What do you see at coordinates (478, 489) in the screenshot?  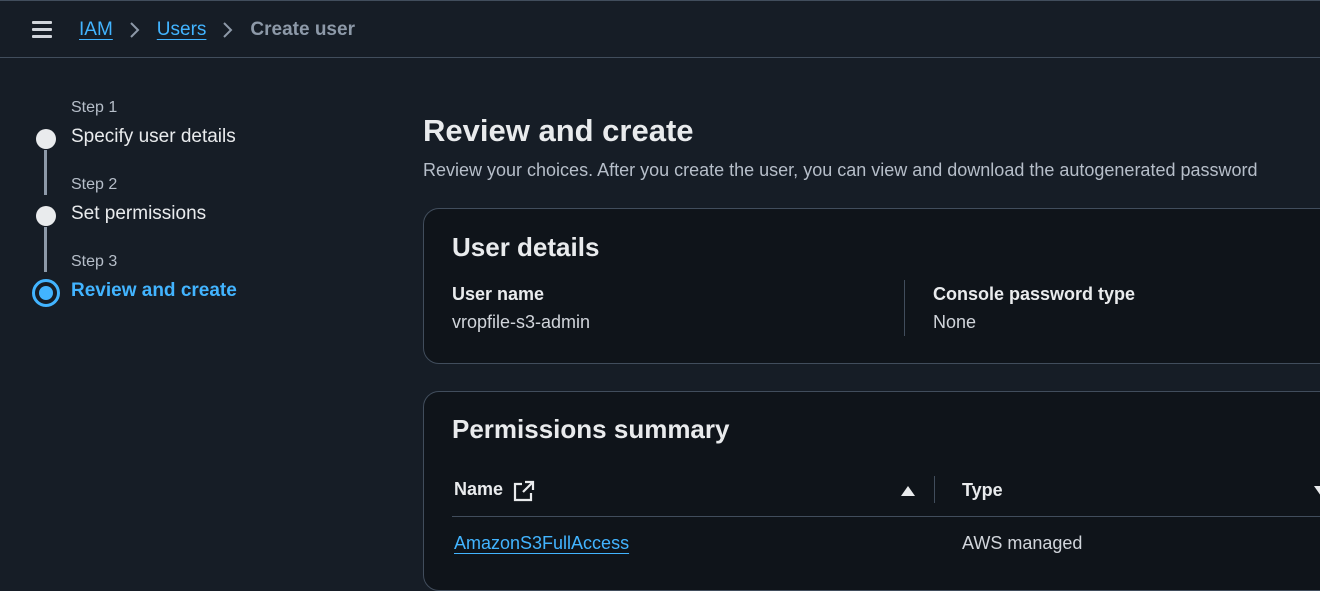 I see `column-header-name: Name` at bounding box center [478, 489].